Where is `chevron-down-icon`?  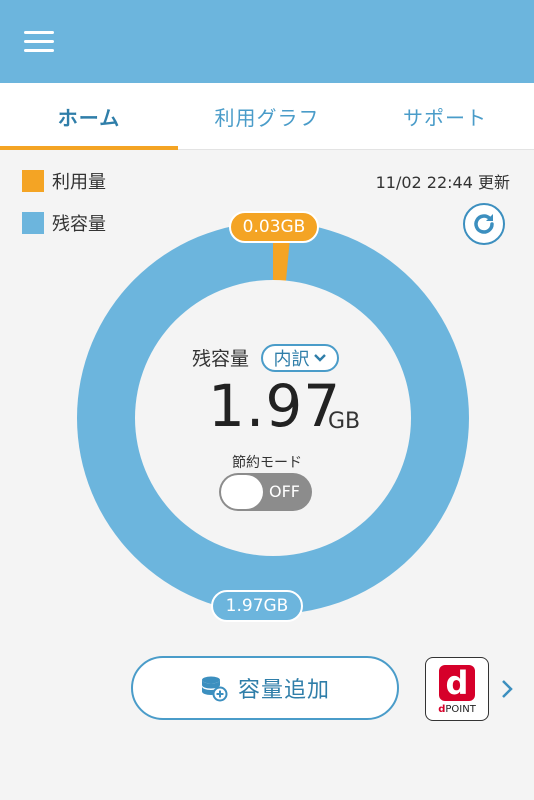 chevron-down-icon is located at coordinates (319, 358).